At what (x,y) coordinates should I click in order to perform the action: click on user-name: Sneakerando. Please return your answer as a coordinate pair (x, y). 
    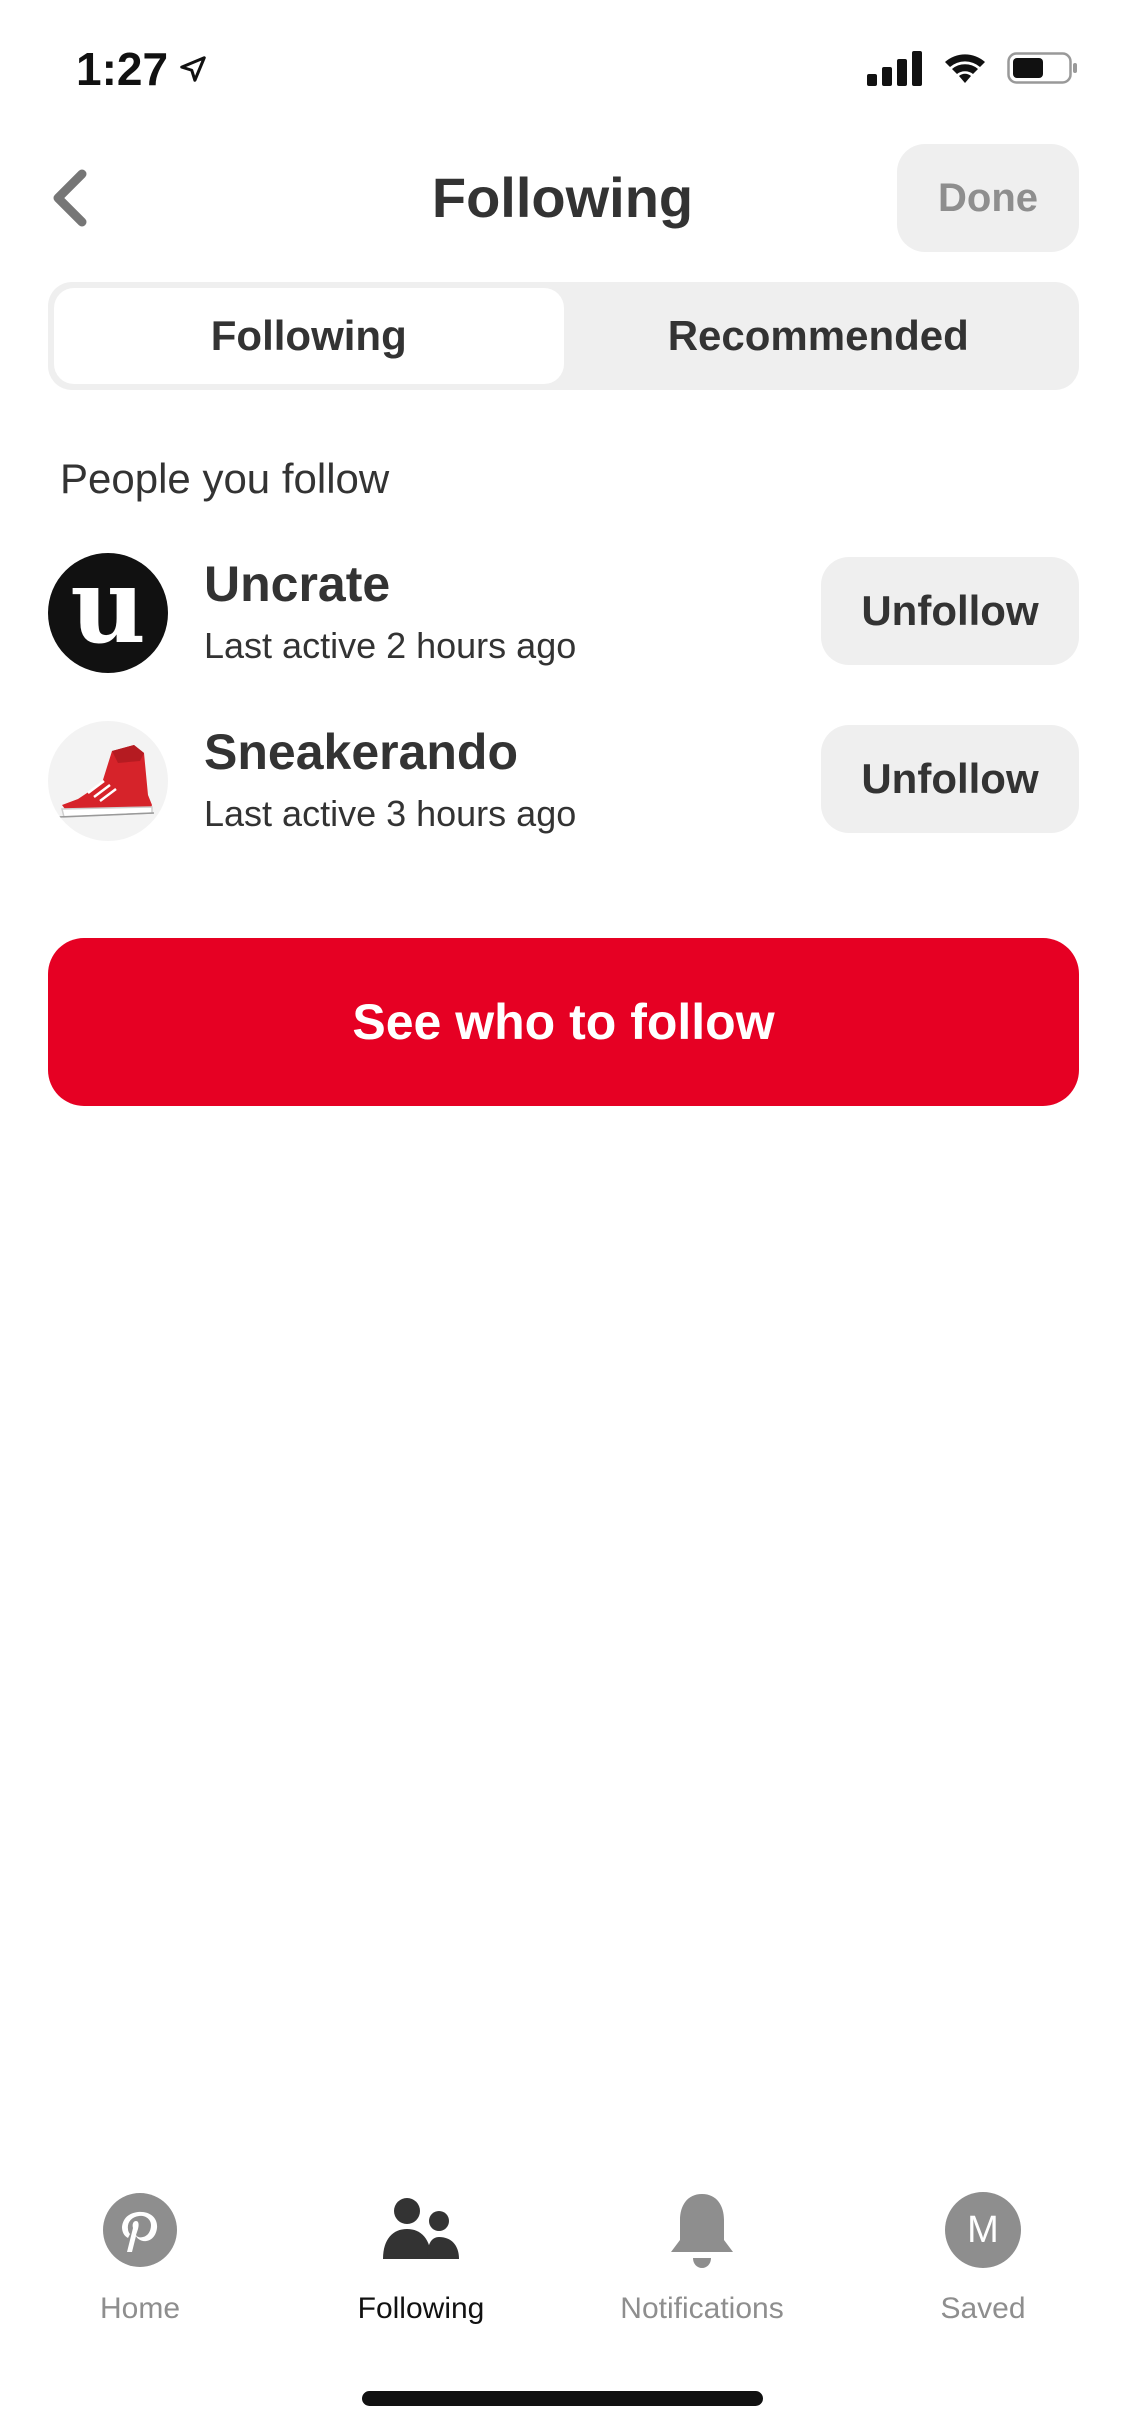
    Looking at the image, I should click on (361, 752).